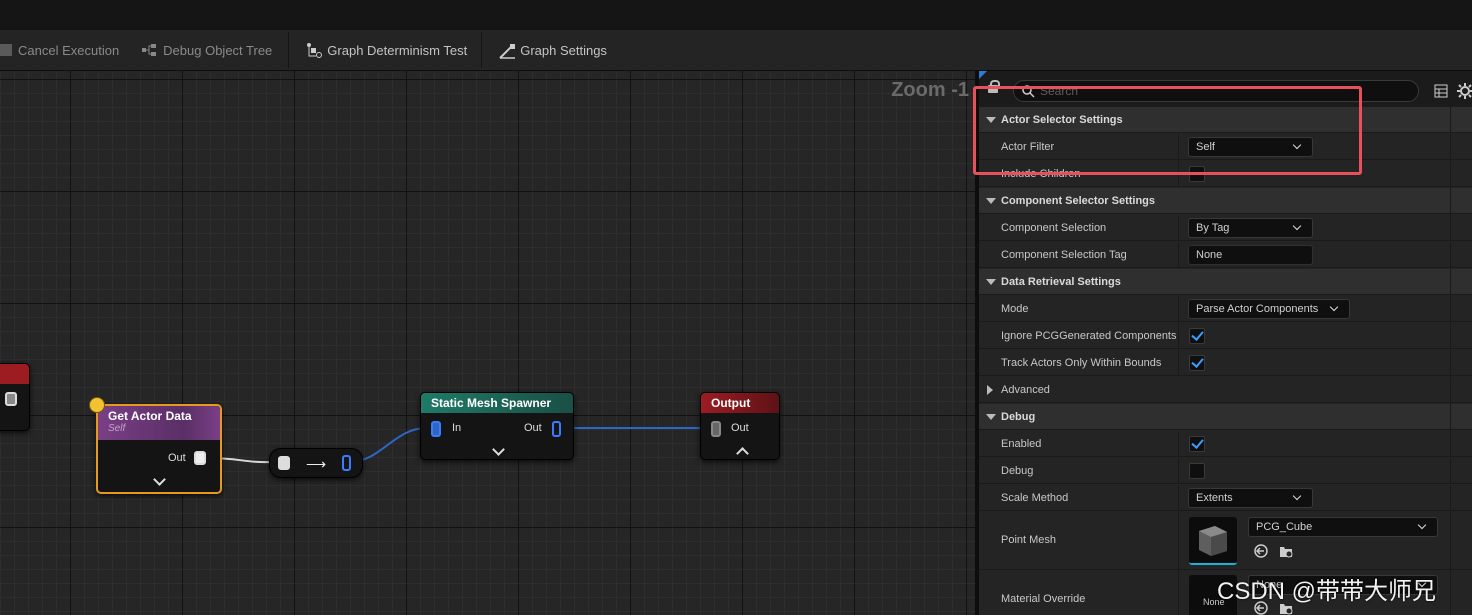 The image size is (1472, 615). I want to click on partial-node, so click(15, 397).